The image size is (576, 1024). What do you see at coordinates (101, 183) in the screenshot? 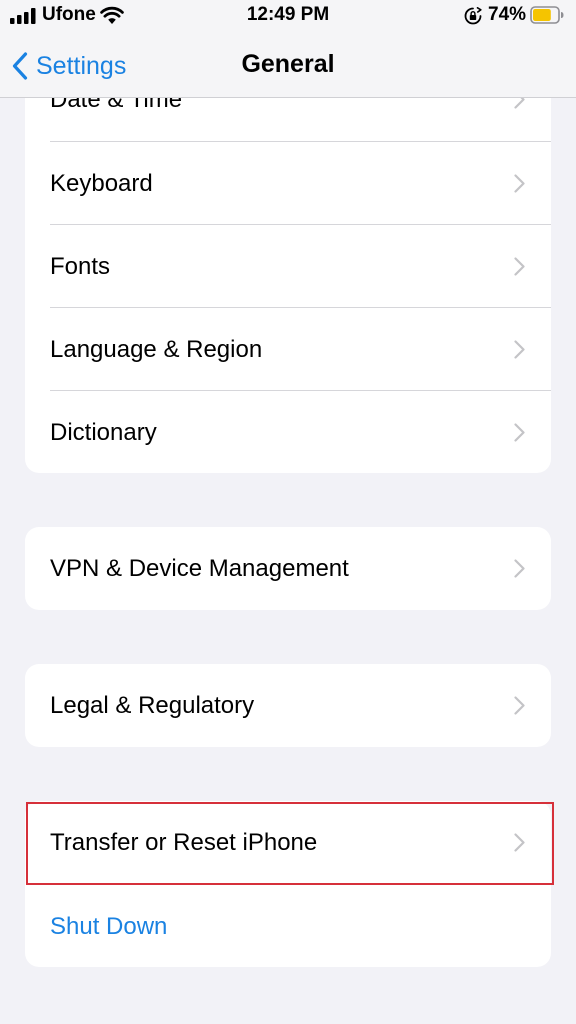
I see `row-keyboard-label: Keyboard` at bounding box center [101, 183].